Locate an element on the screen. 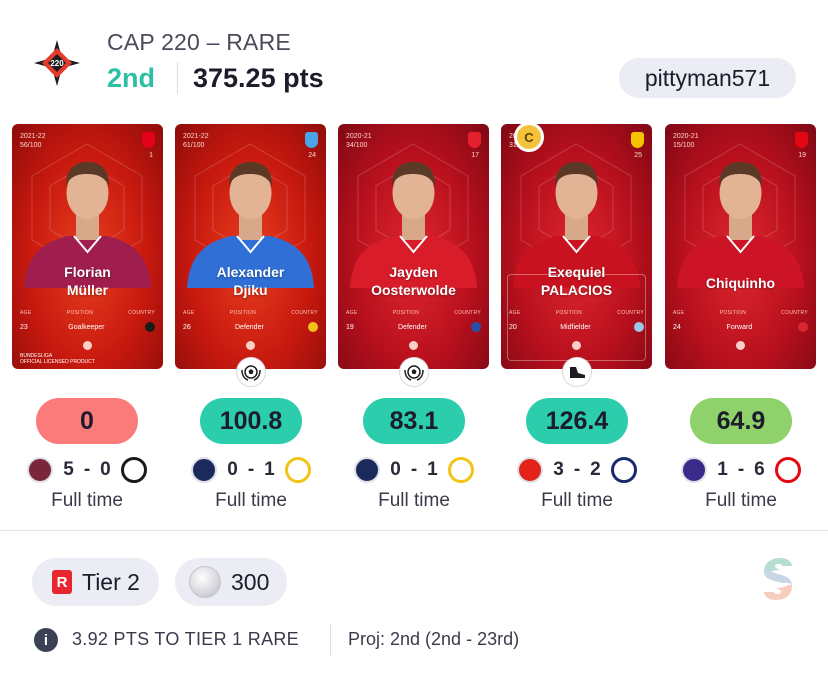 The image size is (828, 682). tier-pill: R Tier 2 is located at coordinates (95, 582).